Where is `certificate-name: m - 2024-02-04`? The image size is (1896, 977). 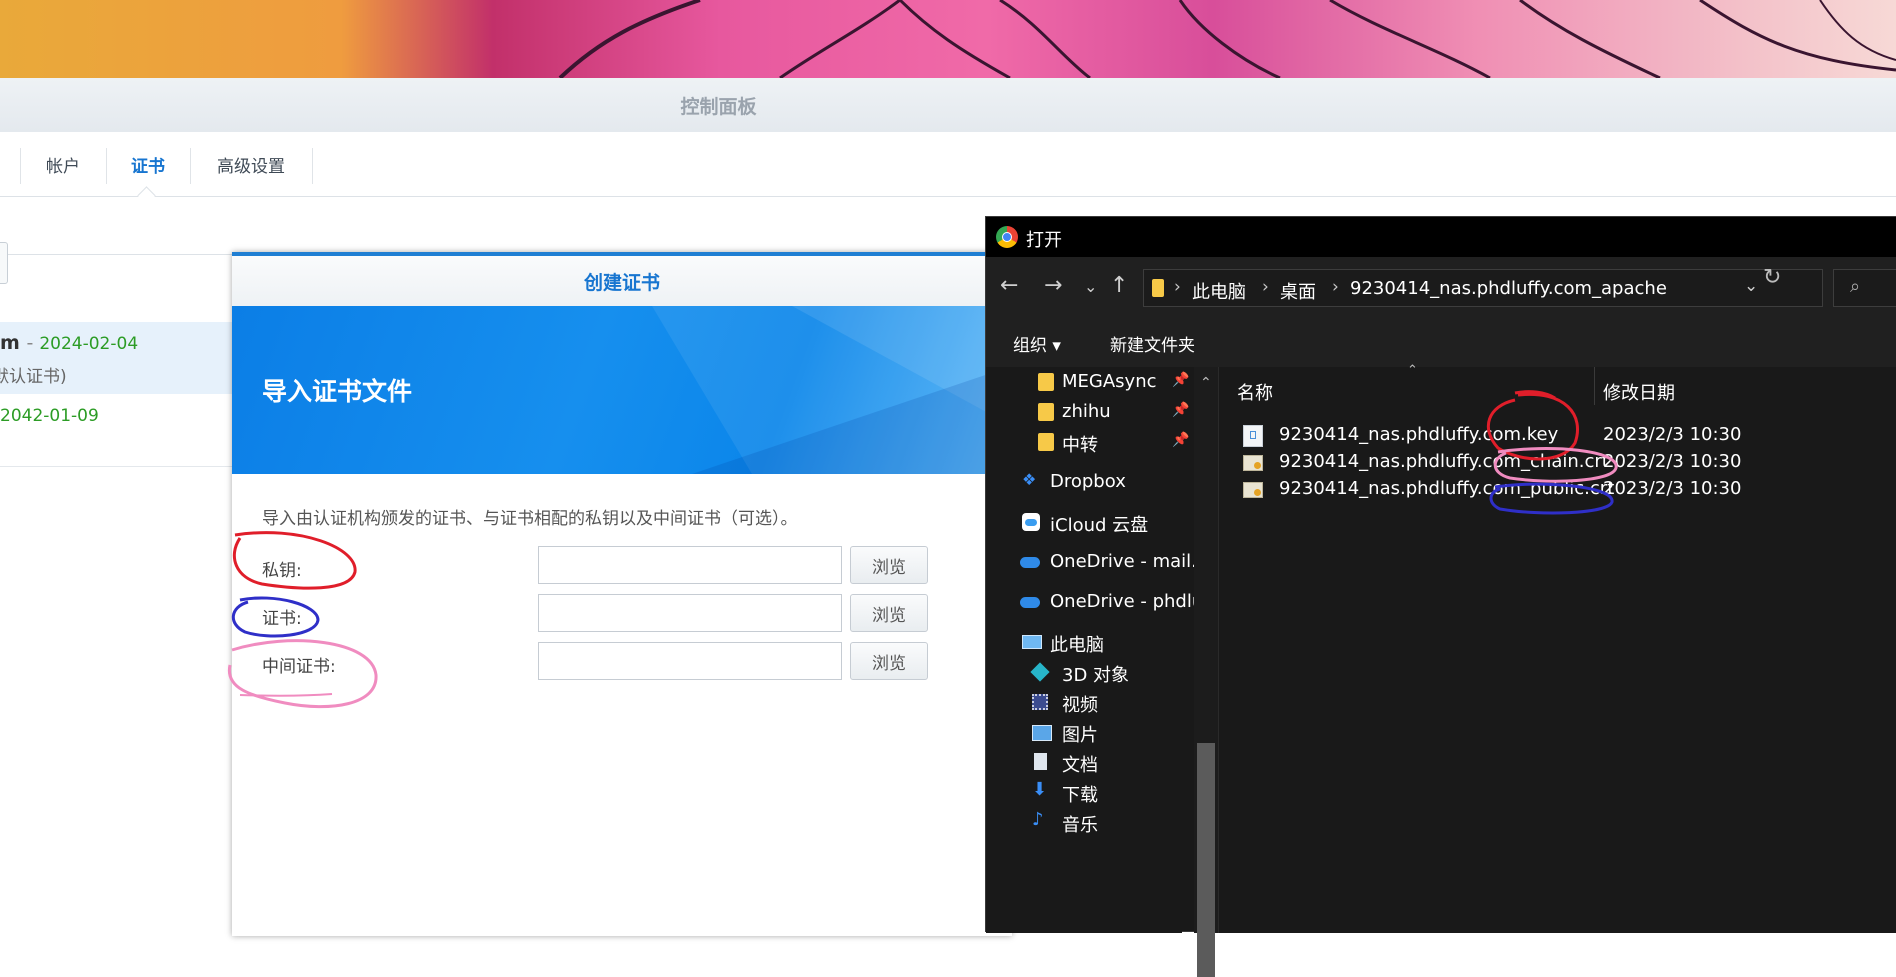 certificate-name: m - 2024-02-04 is located at coordinates (69, 343).